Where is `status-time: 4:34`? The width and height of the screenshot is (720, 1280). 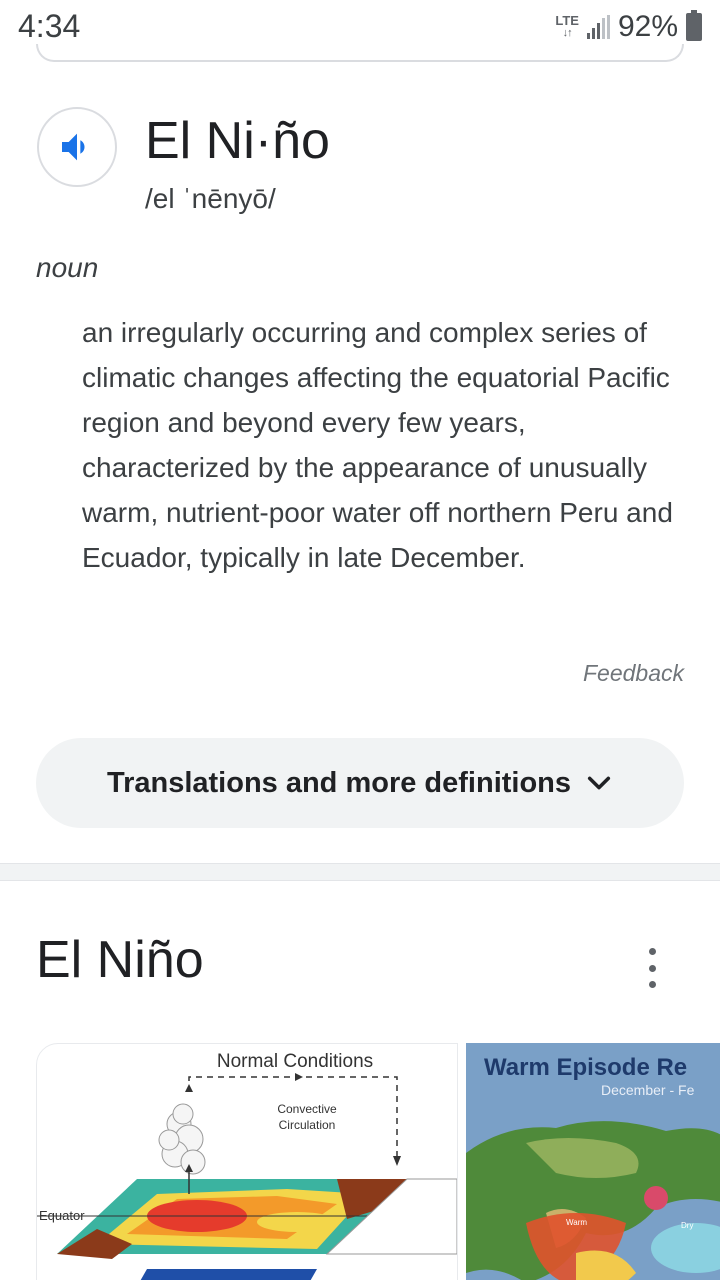 status-time: 4:34 is located at coordinates (49, 26).